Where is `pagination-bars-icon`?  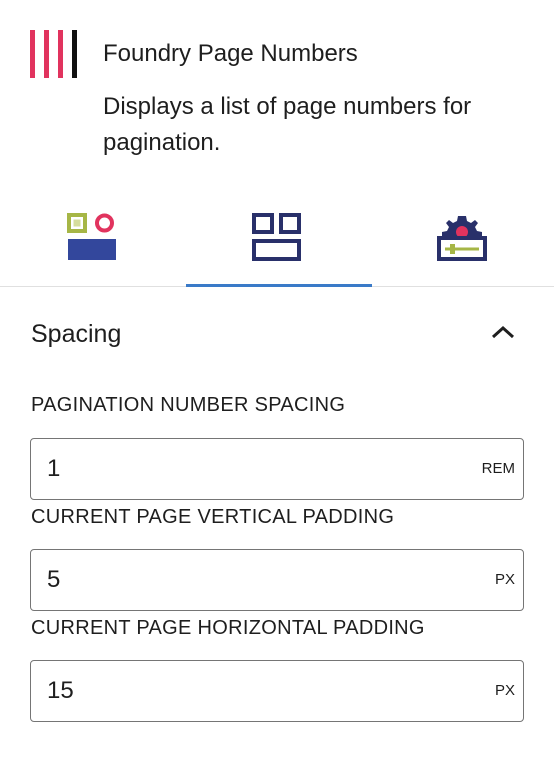
pagination-bars-icon is located at coordinates (53, 54).